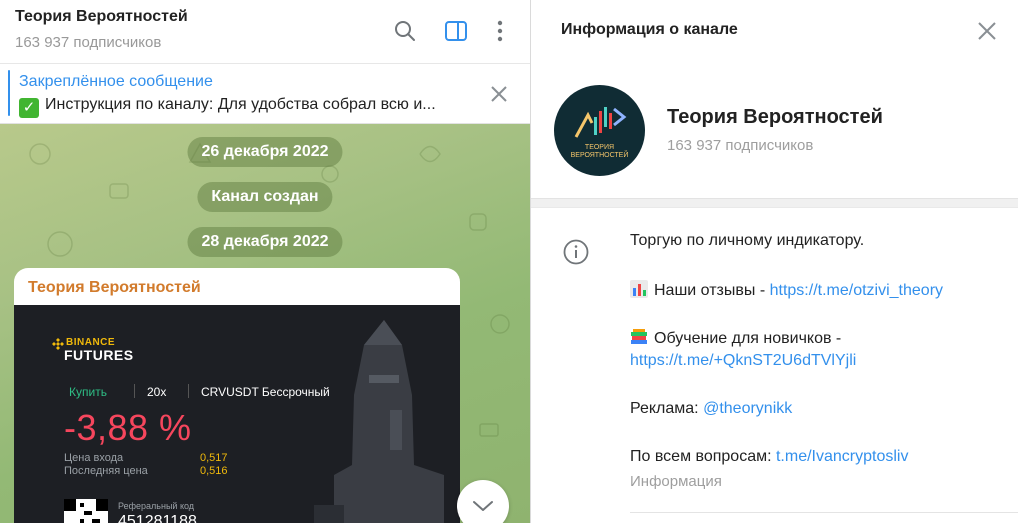  I want to click on scroll-down-button, so click(483, 501).